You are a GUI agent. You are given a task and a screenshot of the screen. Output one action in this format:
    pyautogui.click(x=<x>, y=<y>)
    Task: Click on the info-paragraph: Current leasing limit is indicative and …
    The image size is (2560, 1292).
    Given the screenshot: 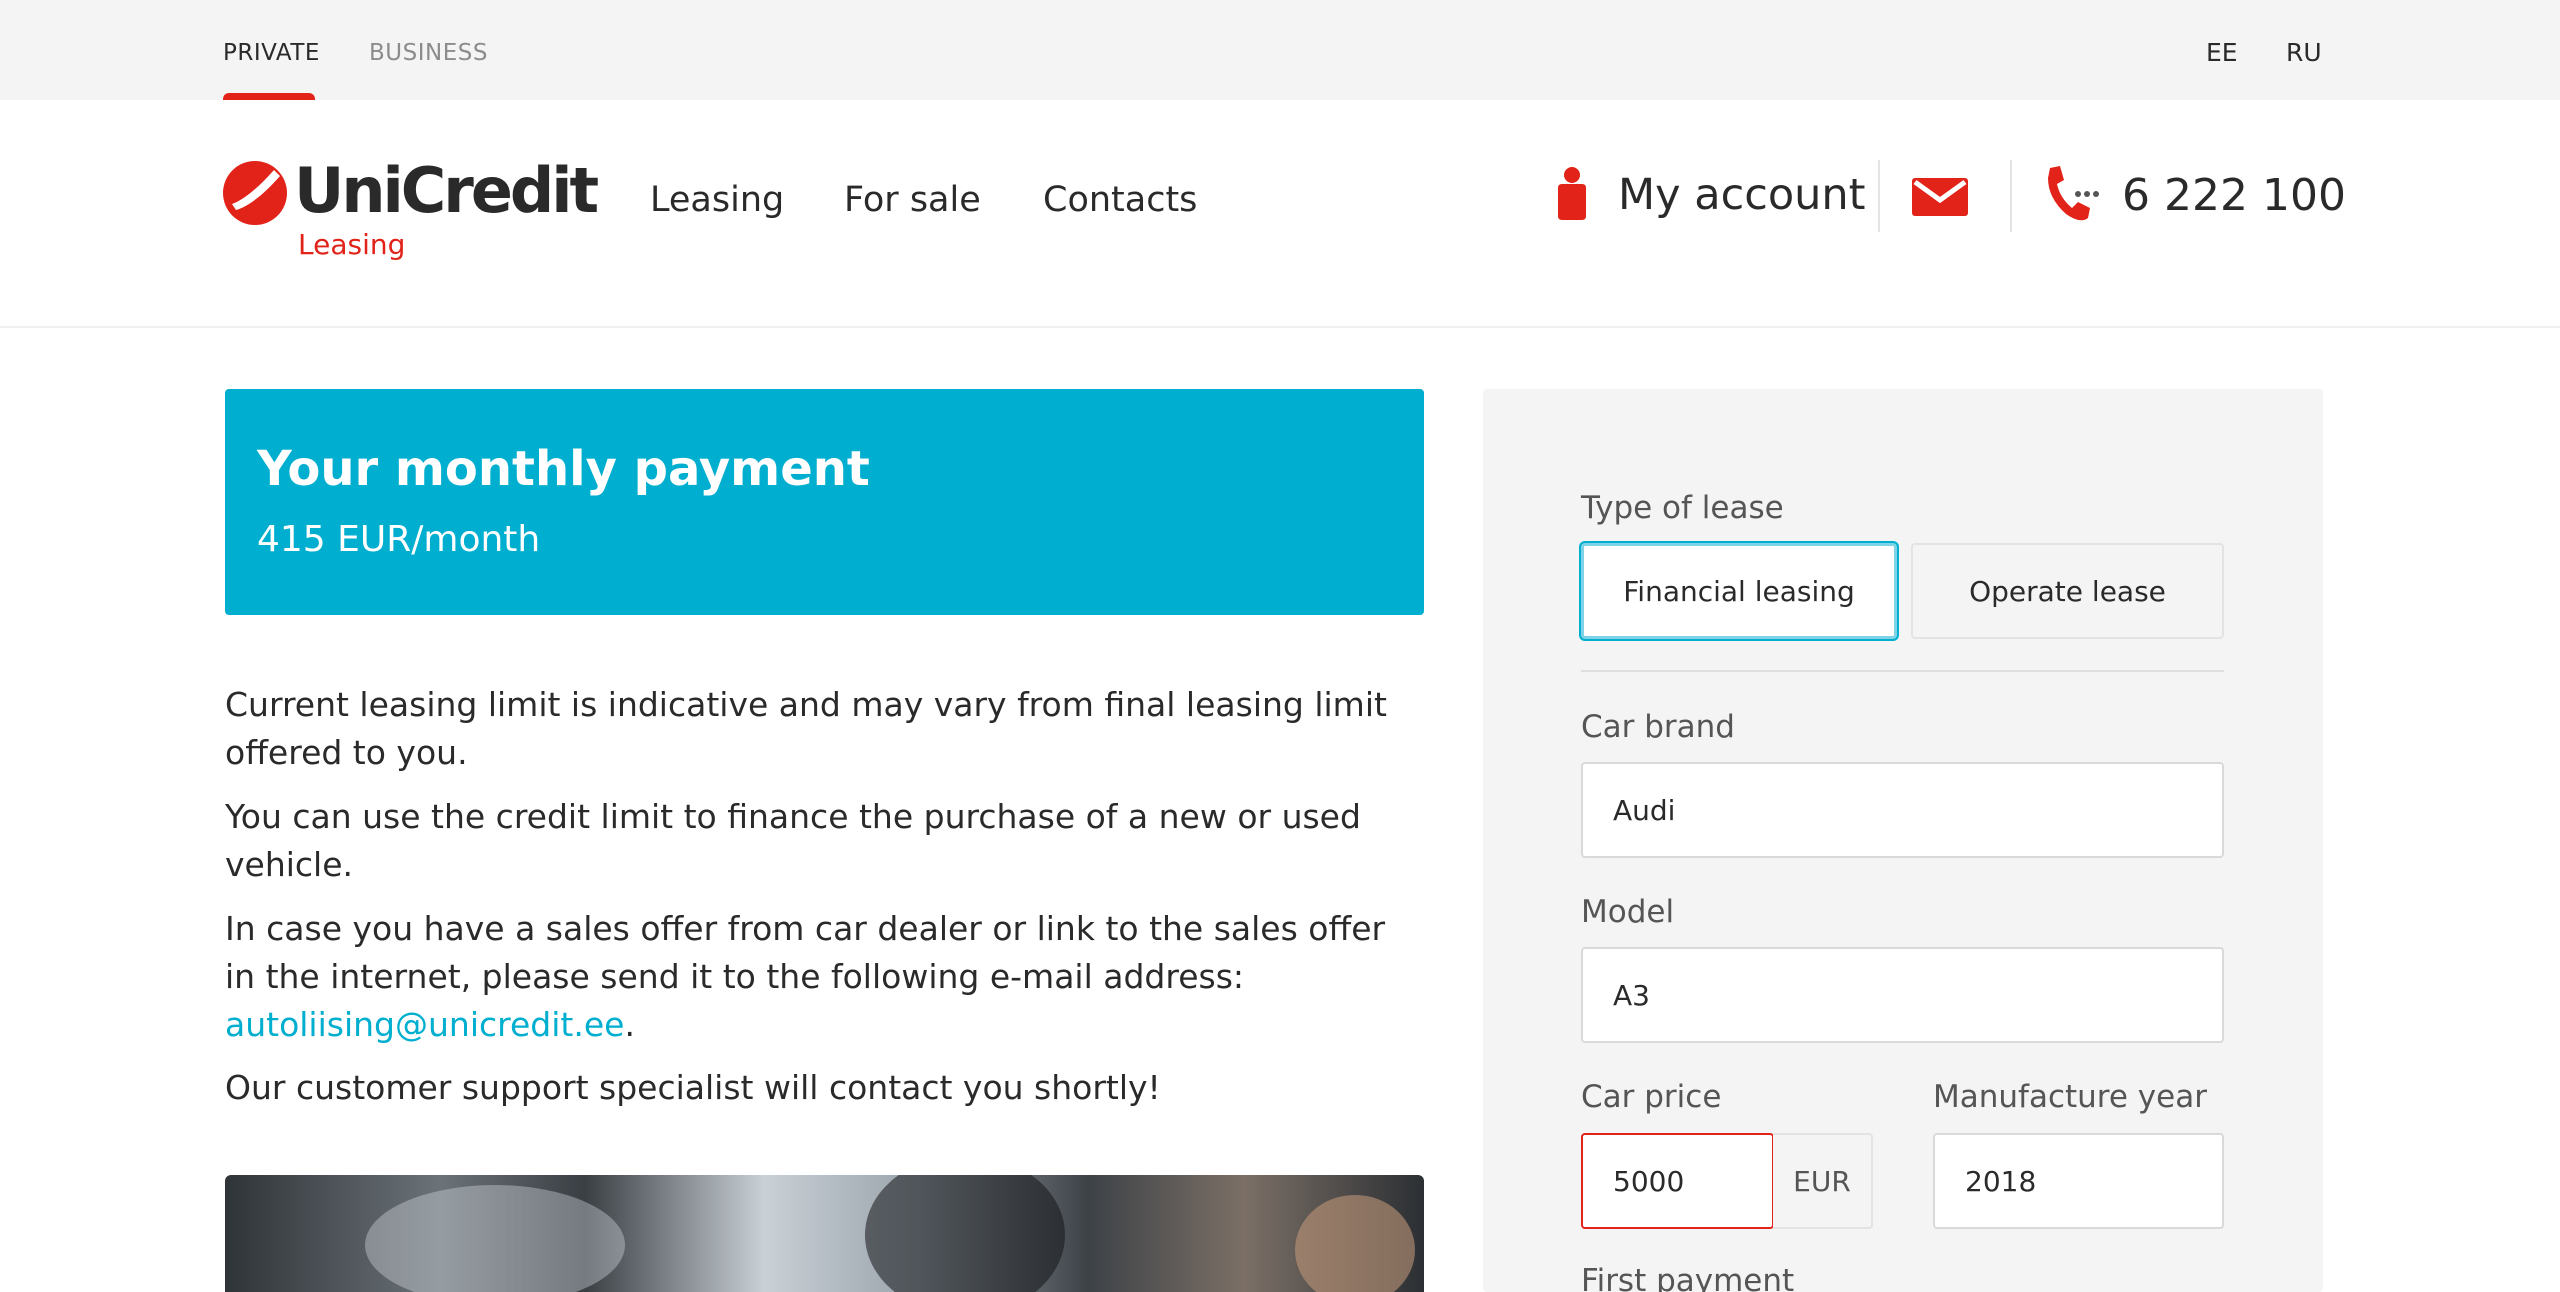 What is the action you would take?
    pyautogui.click(x=806, y=728)
    